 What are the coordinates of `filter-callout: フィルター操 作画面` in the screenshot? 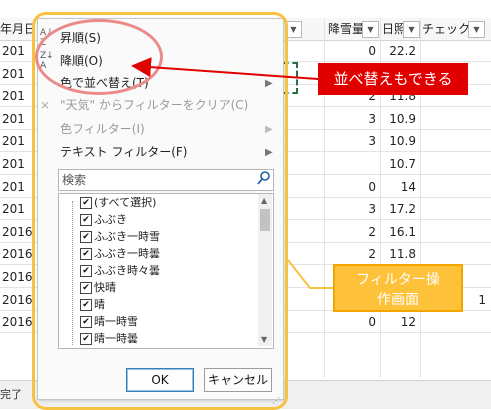 It's located at (398, 288).